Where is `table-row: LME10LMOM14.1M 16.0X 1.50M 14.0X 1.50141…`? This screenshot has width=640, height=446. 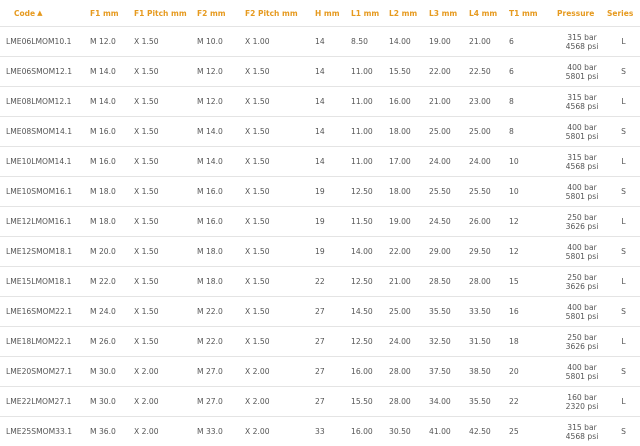
table-row: LME10LMOM14.1M 16.0X 1.50M 14.0X 1.50141… is located at coordinates (320, 162).